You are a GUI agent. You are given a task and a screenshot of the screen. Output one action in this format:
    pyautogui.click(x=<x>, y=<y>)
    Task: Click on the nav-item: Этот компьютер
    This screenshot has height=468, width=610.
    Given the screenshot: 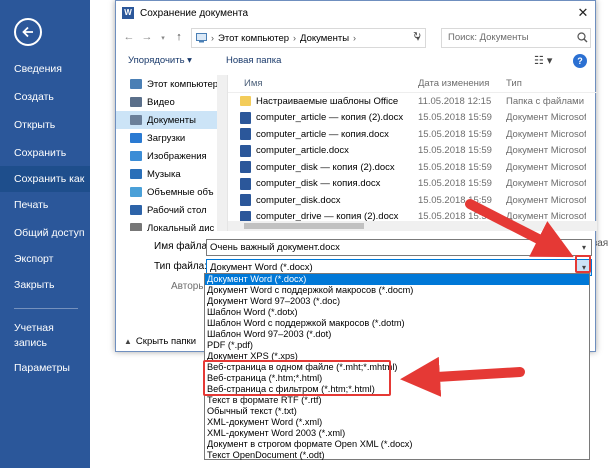 What is the action you would take?
    pyautogui.click(x=171, y=84)
    